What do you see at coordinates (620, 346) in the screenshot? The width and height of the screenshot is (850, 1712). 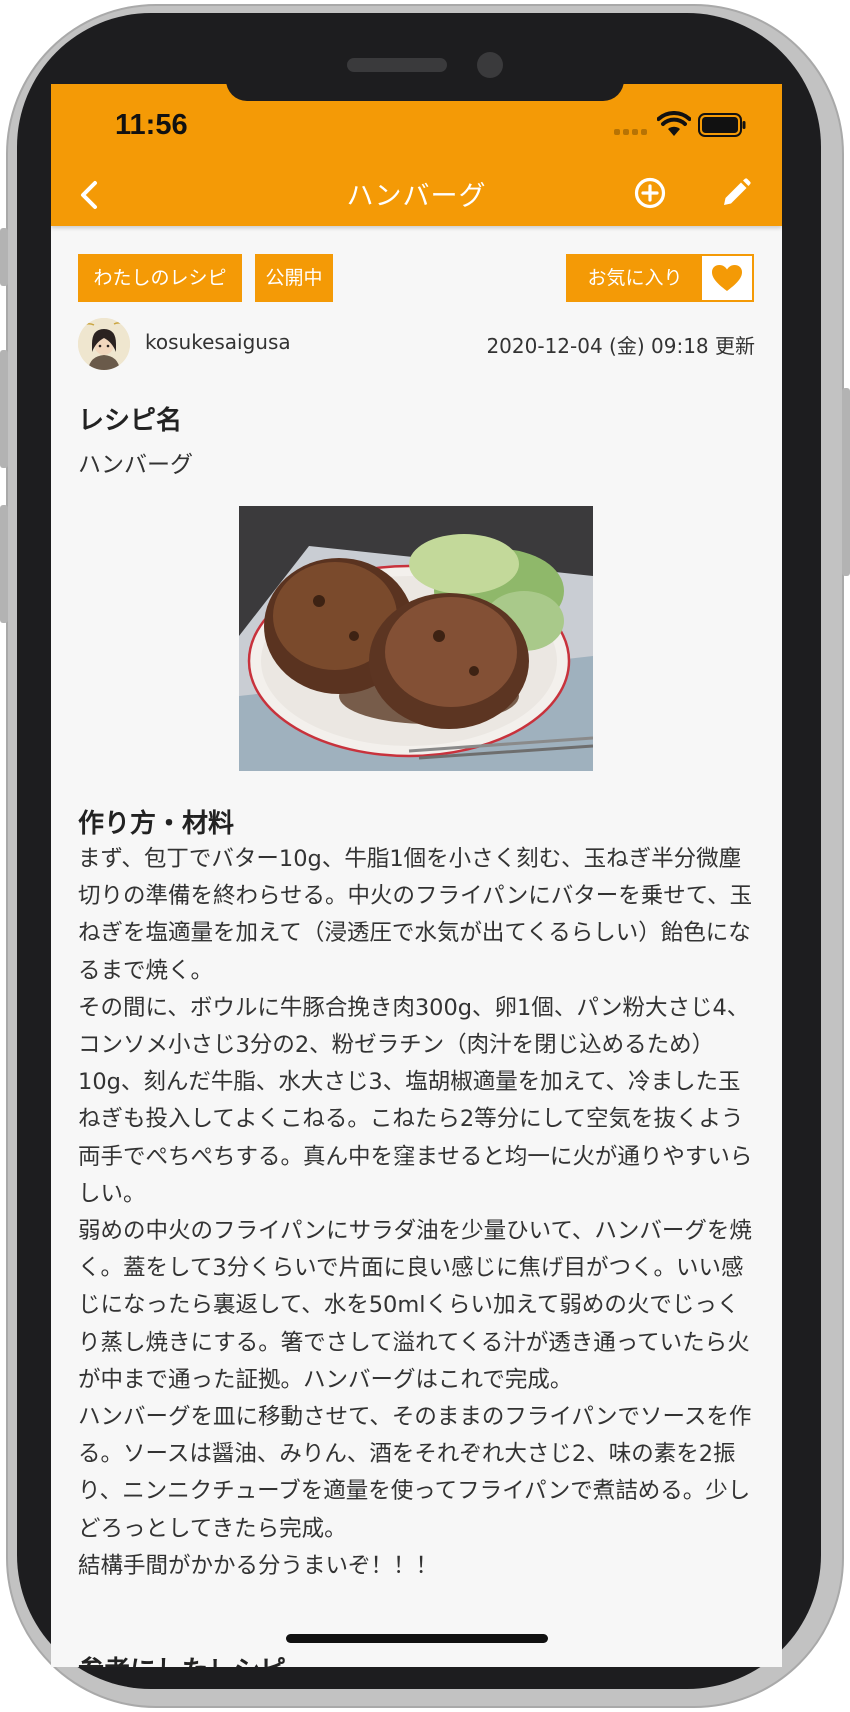 I see `updated-timestamp: 2020-12-04 (金) 09:18 更新` at bounding box center [620, 346].